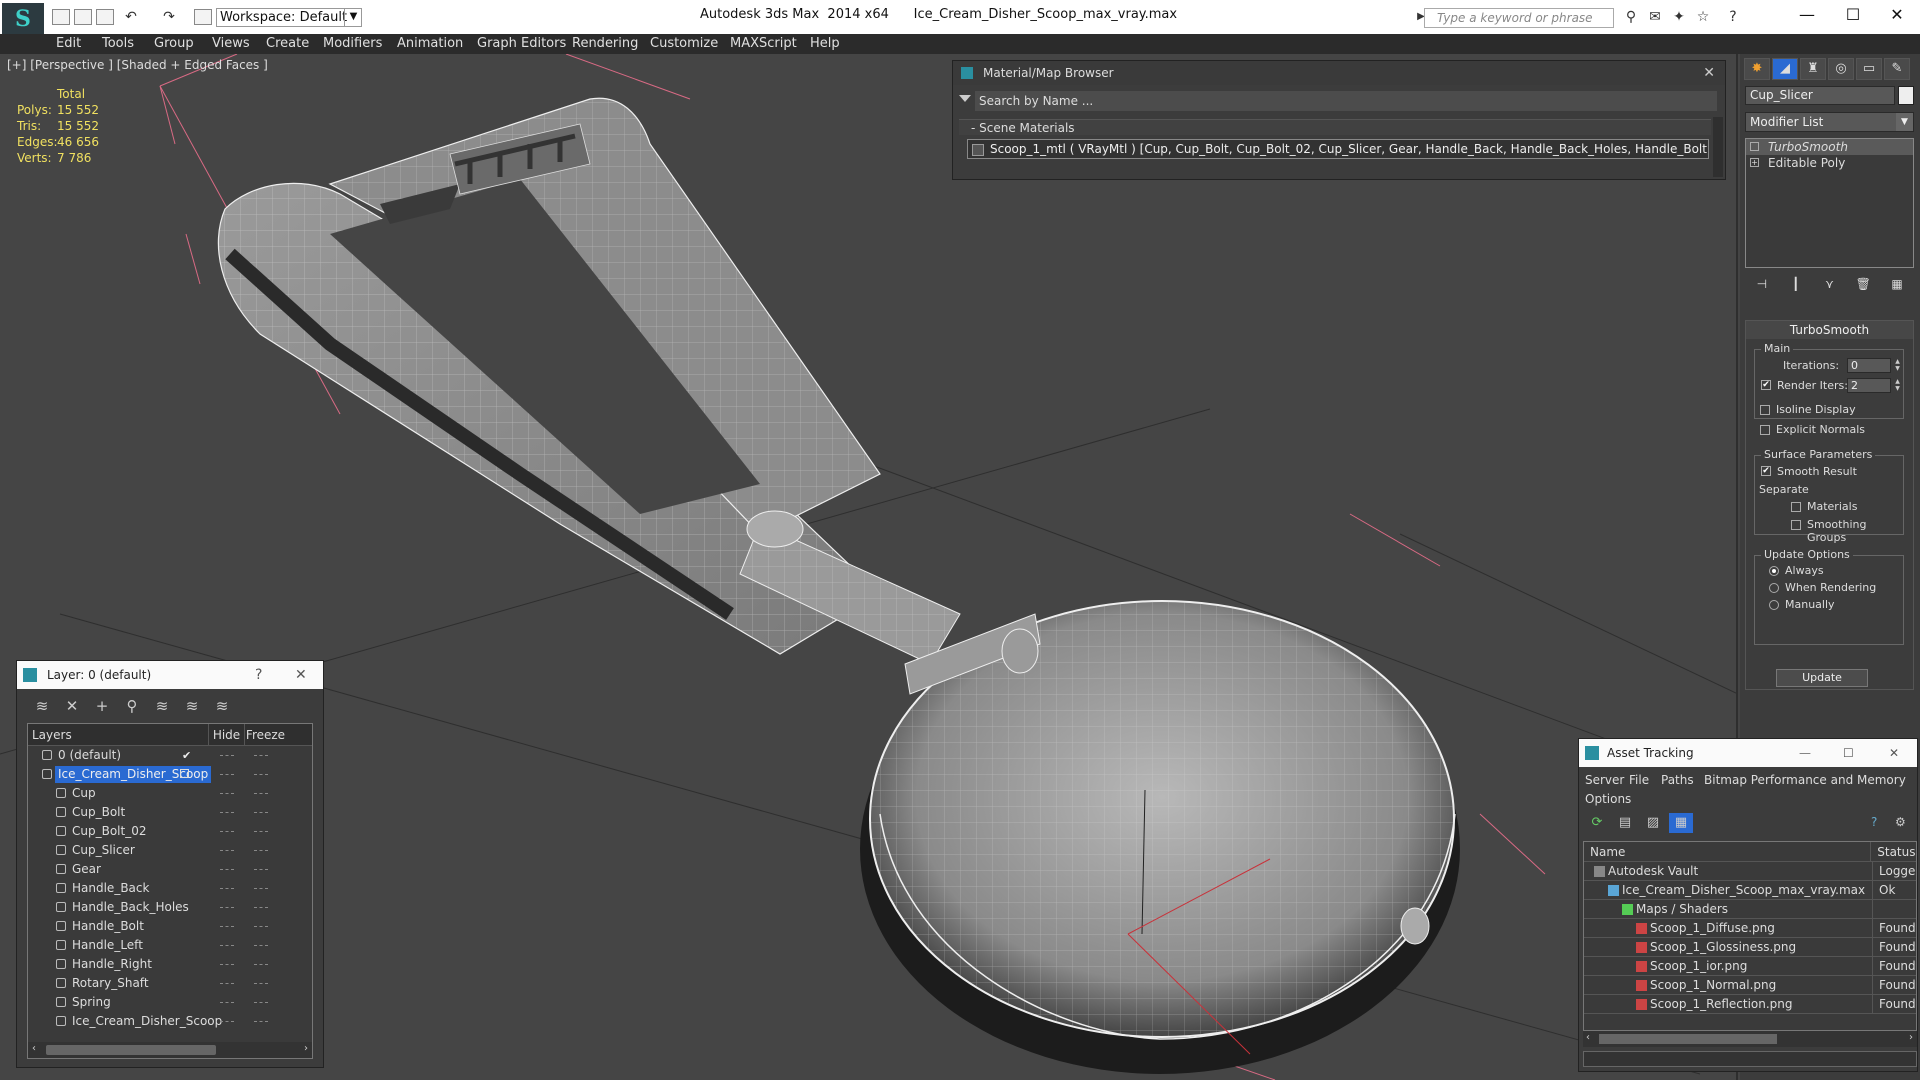  I want to click on expand-icon: +, so click(1754, 162).